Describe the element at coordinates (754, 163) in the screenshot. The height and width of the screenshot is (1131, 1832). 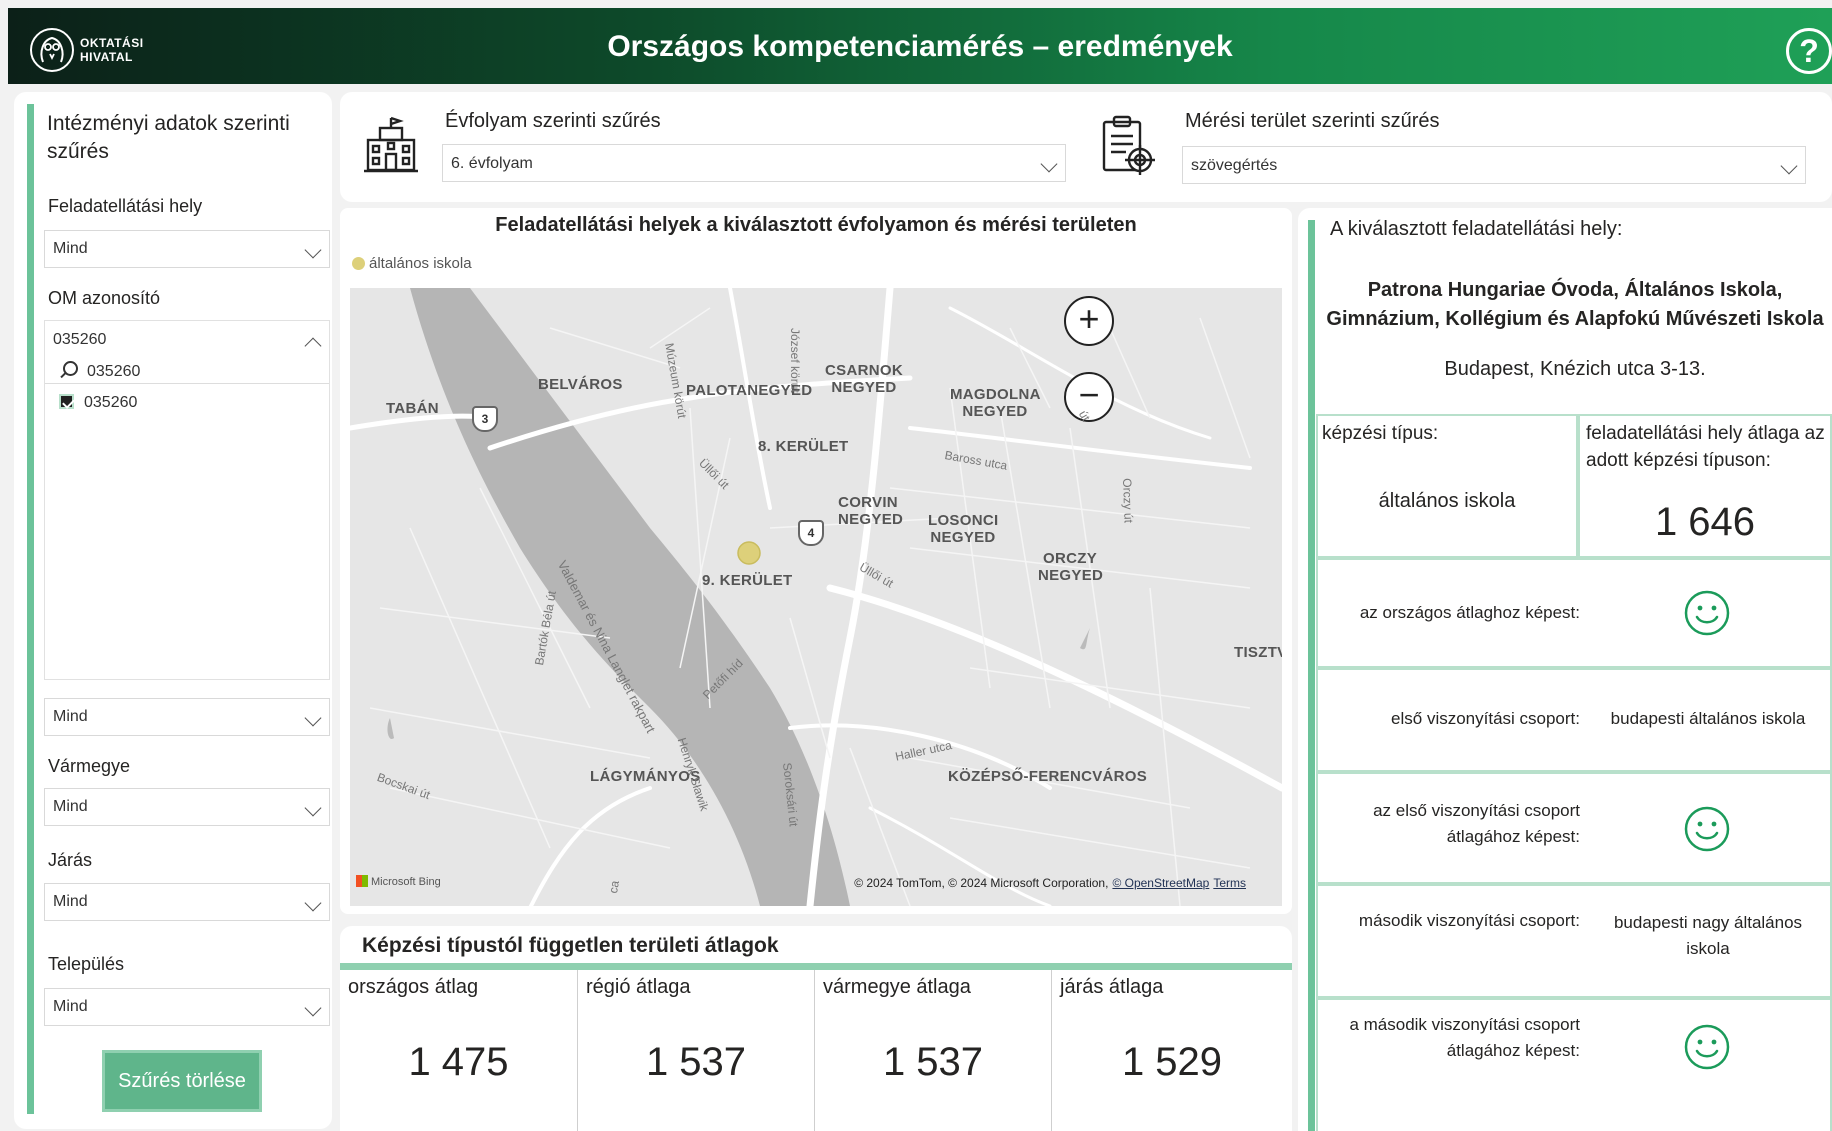
I see `evfolyam-dropdown: 6. évfolyam` at that location.